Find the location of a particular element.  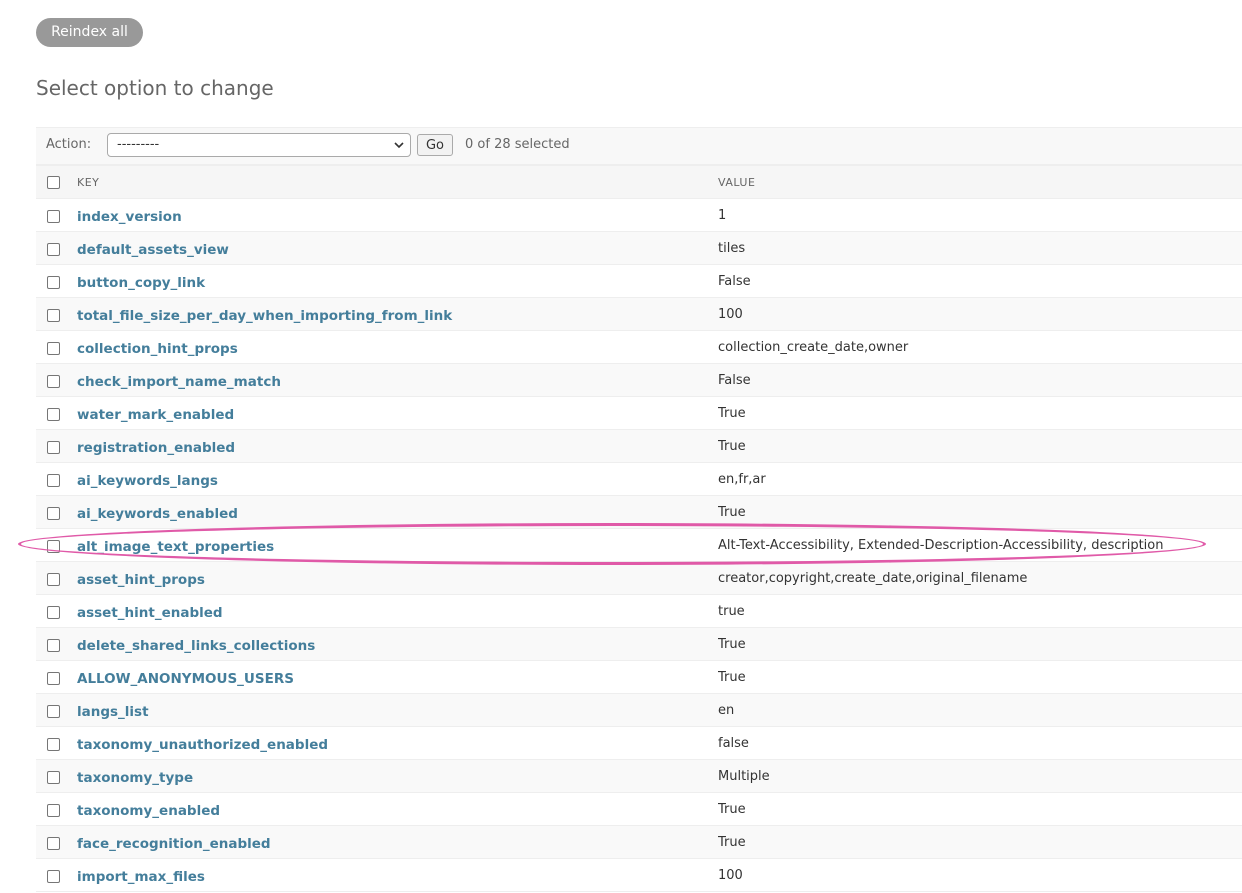

key-cell: delete_shared_links_collections is located at coordinates (397, 644).